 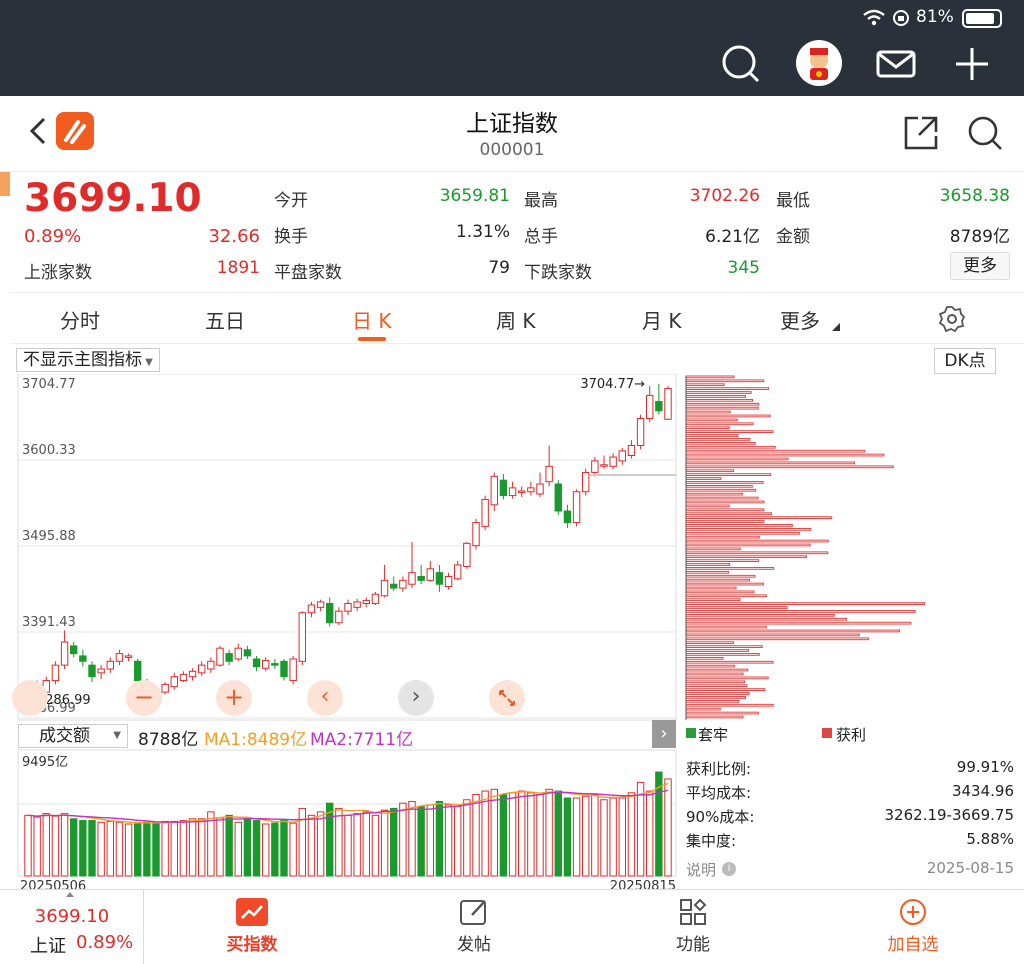 What do you see at coordinates (980, 266) in the screenshot?
I see `more-button: 更多` at bounding box center [980, 266].